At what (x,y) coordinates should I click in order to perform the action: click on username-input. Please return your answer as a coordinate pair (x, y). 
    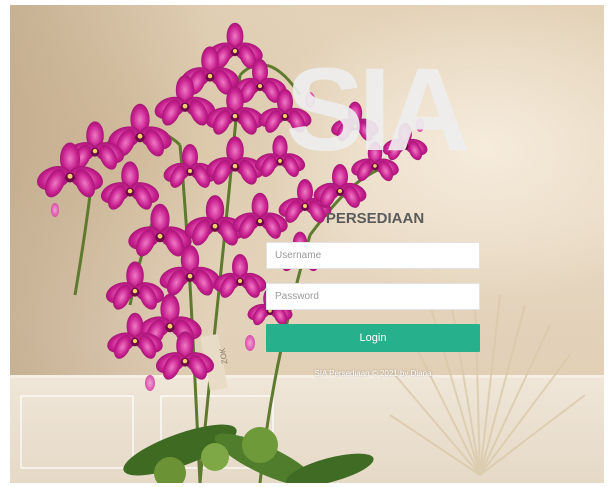
    Looking at the image, I should click on (373, 255).